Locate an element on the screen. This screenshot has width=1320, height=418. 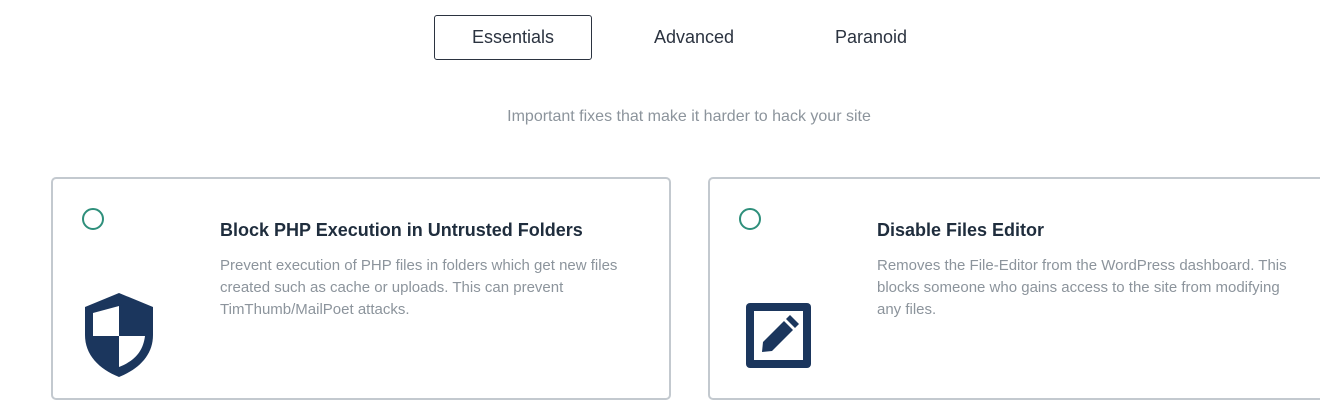
shield-icon is located at coordinates (119, 335).